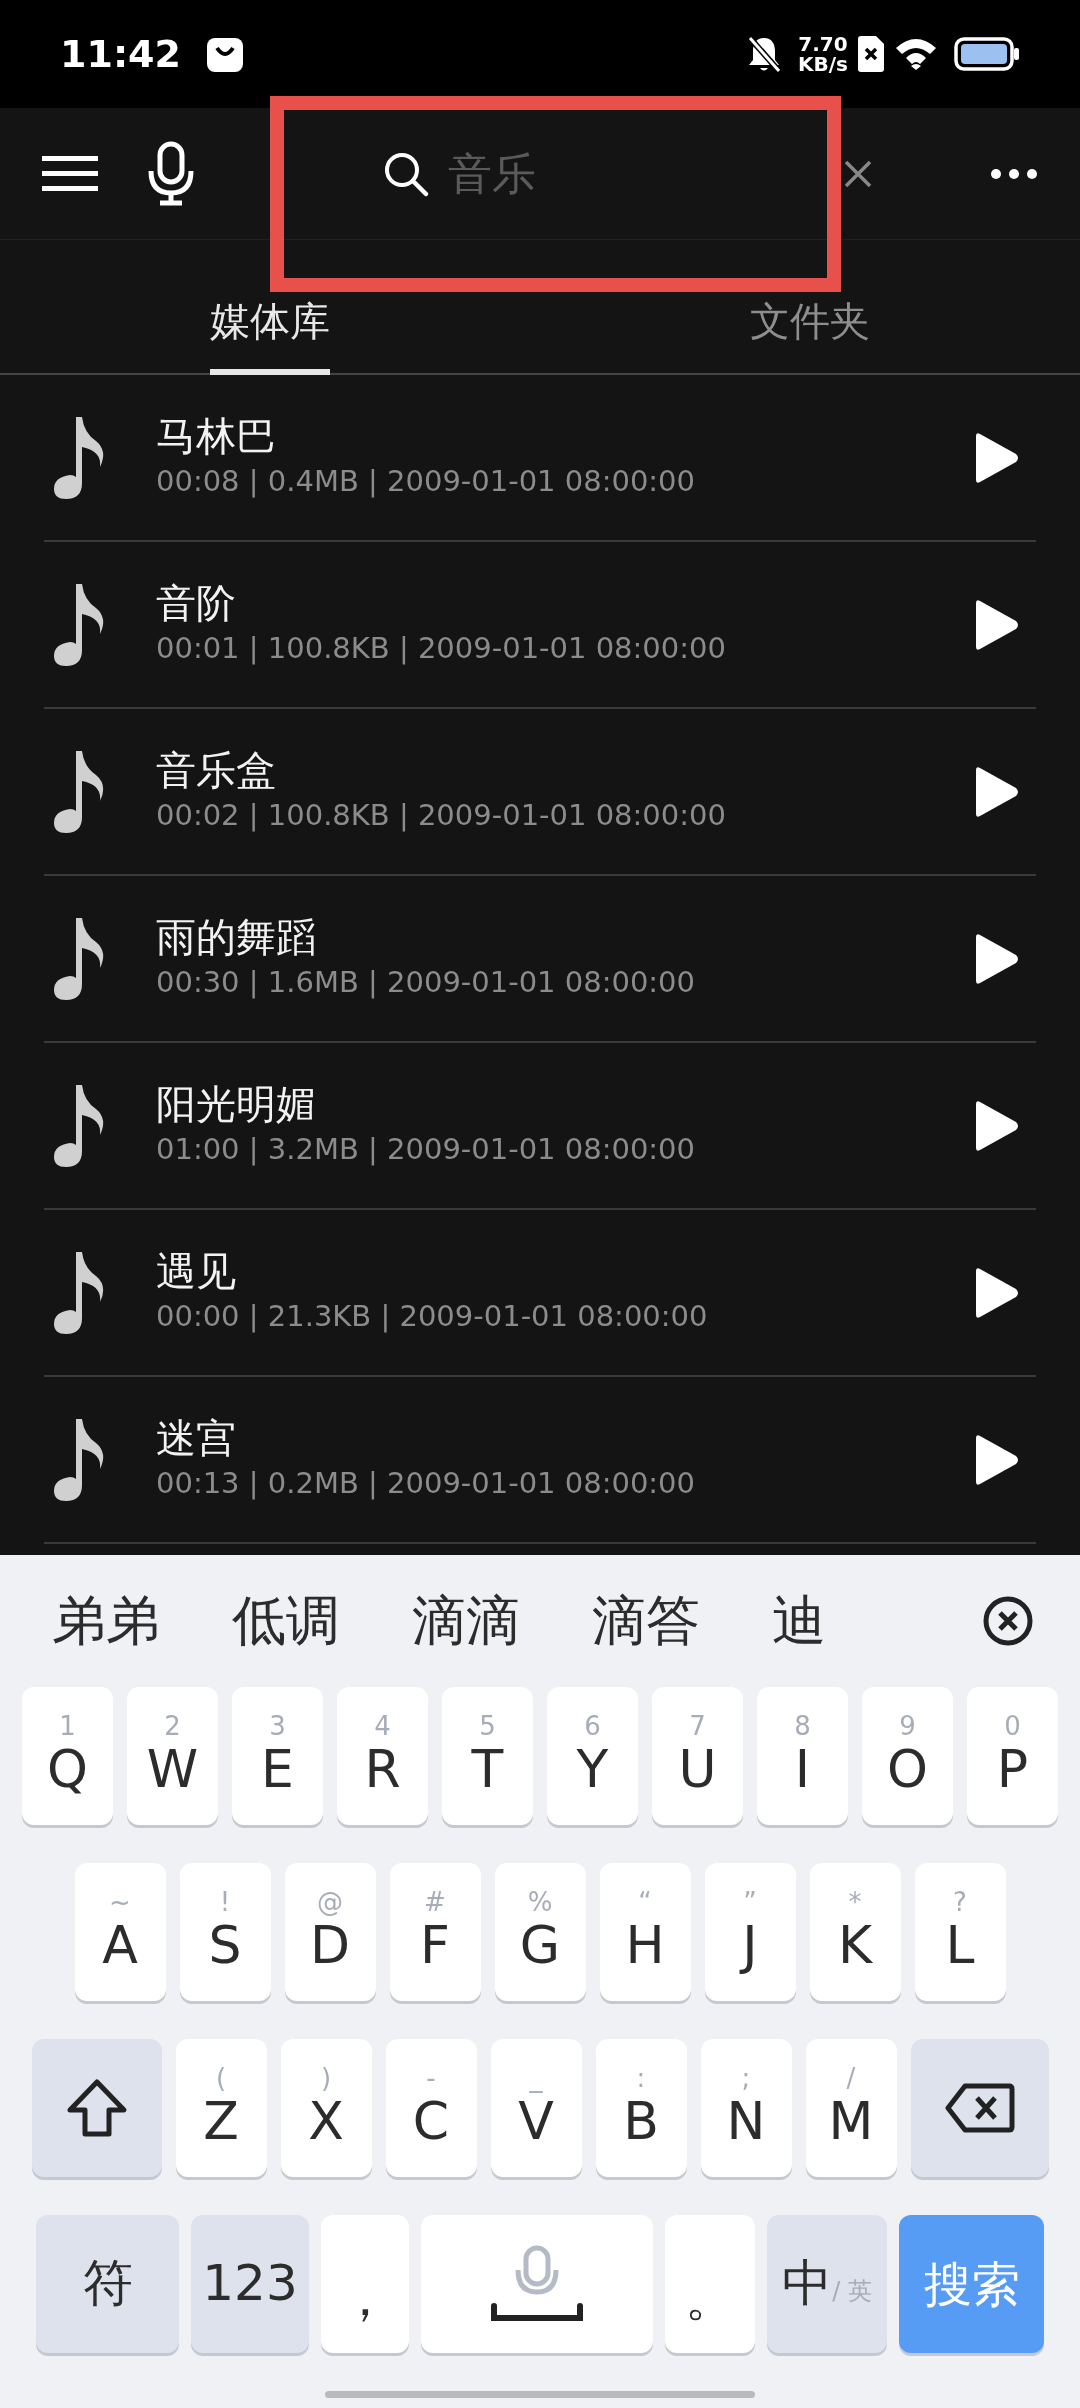  What do you see at coordinates (365, 2283) in the screenshot?
I see `keyboard-key: ，` at bounding box center [365, 2283].